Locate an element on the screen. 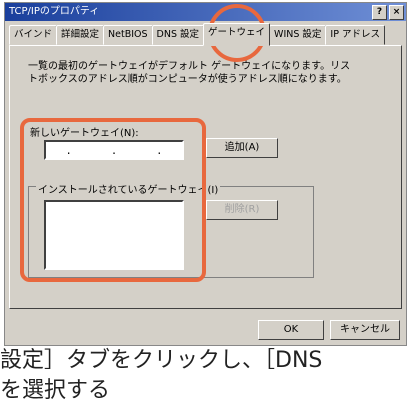 The width and height of the screenshot is (411, 418). tab-netbios: NetBIOS is located at coordinates (128, 35).